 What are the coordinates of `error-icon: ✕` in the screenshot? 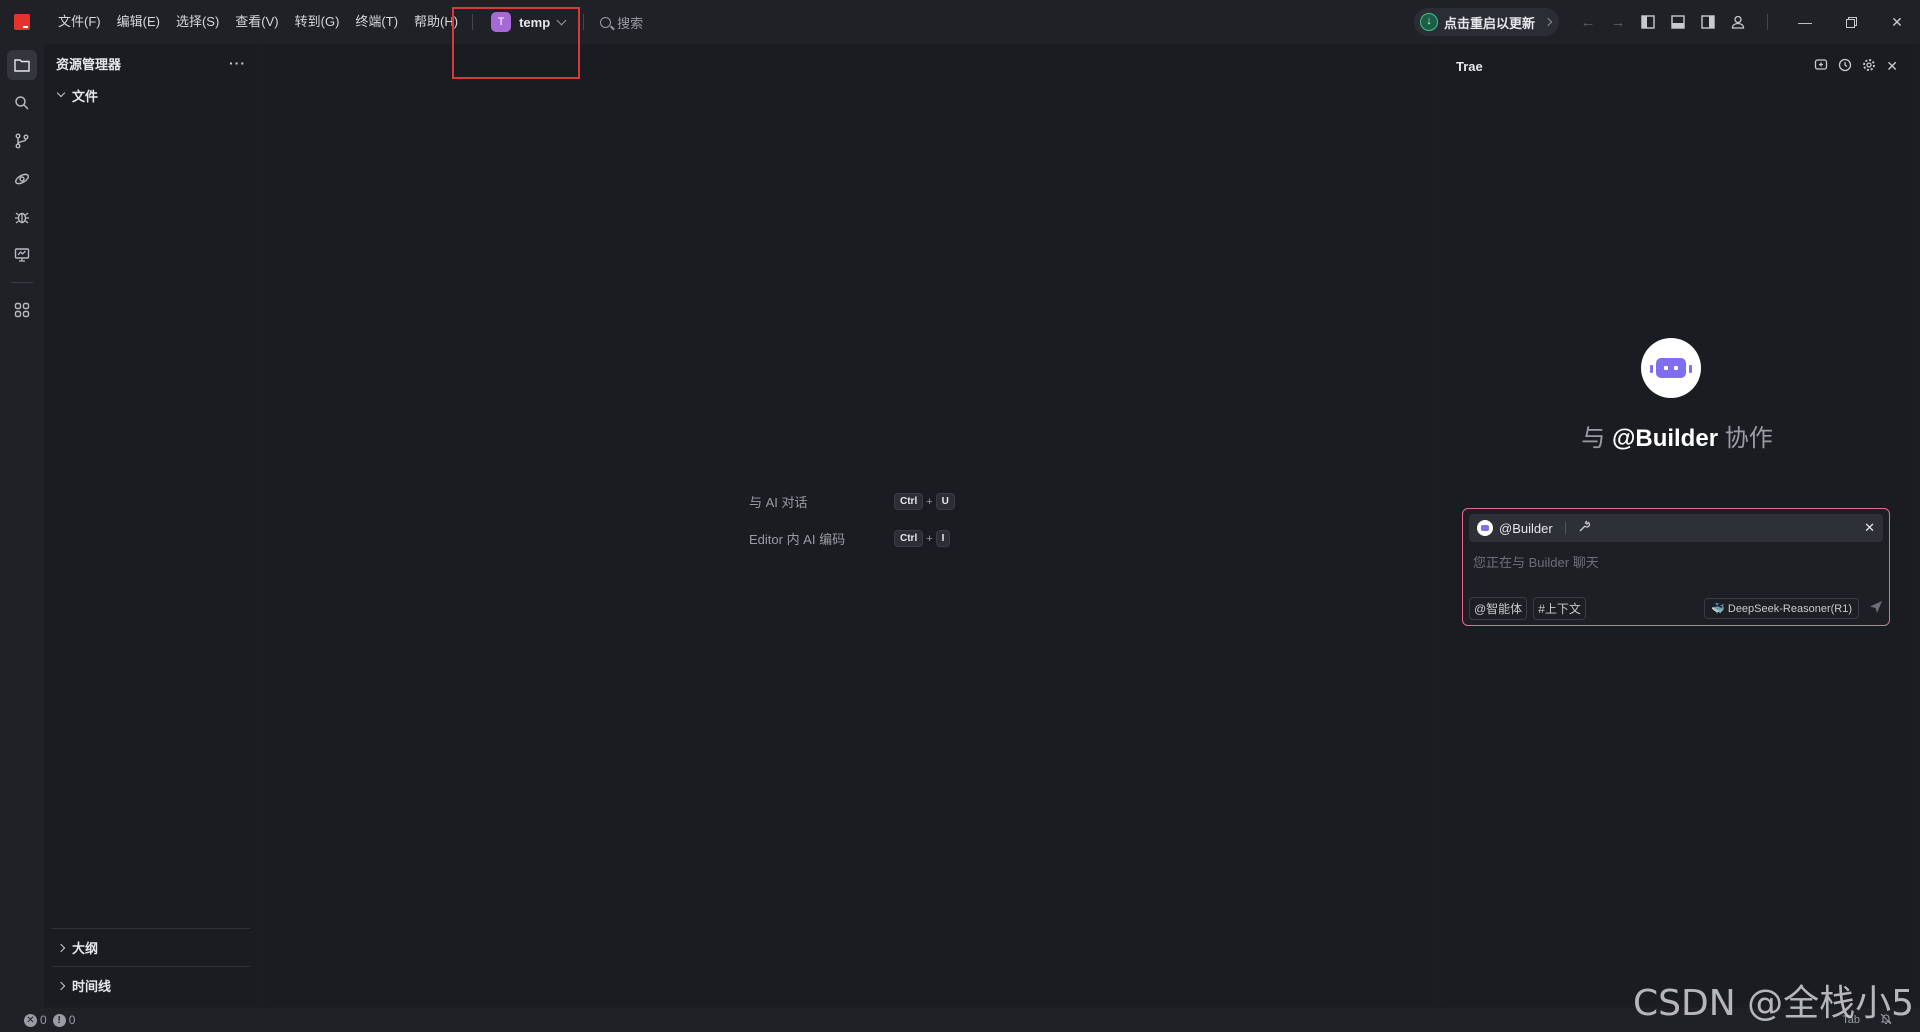 It's located at (30, 1020).